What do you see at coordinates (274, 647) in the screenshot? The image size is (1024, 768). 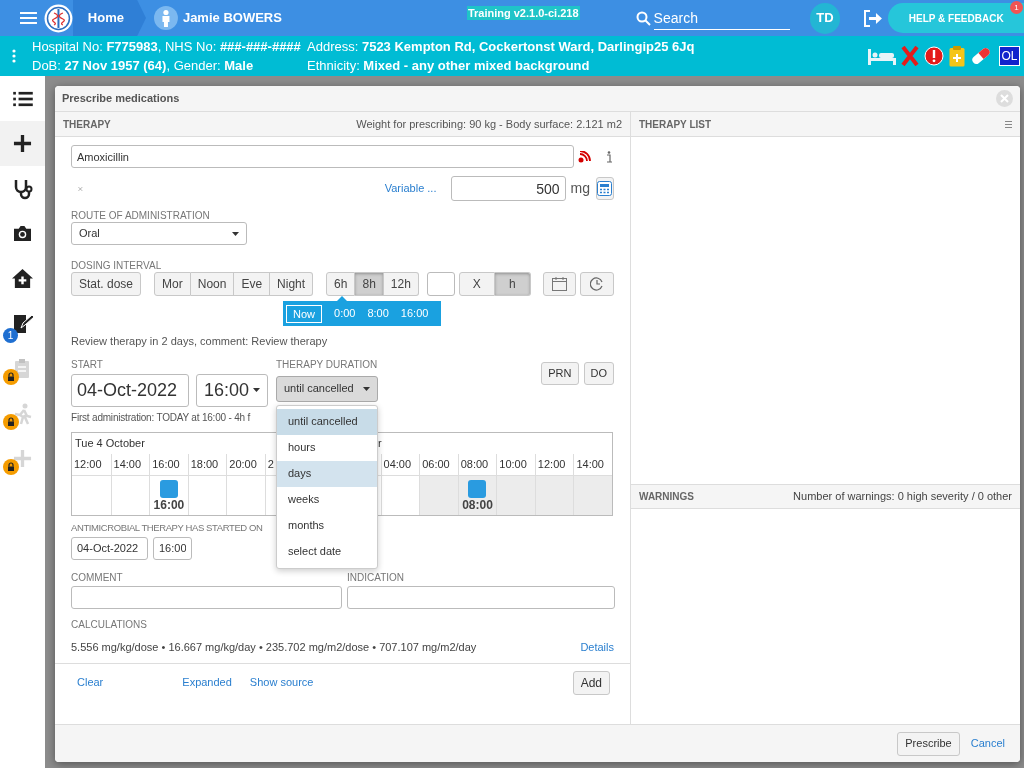 I see `calculations-text: 5.556 mg/kg/dose • 16.667 mg/kg/day • 235.702 mg/m2/dose • 707.107 mg/m2/day` at bounding box center [274, 647].